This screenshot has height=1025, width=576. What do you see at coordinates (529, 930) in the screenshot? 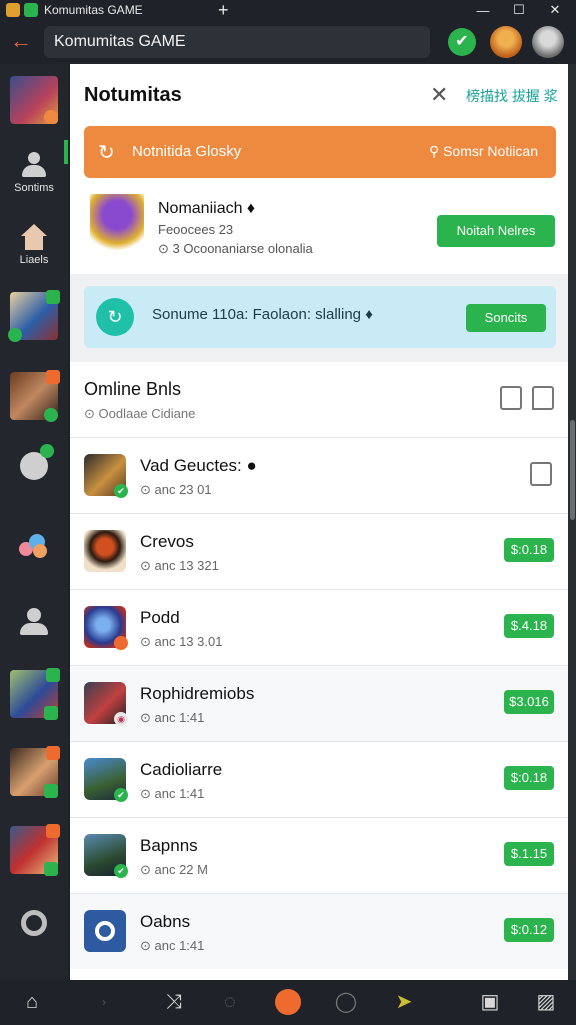
I see `price-button: $:0.12` at bounding box center [529, 930].